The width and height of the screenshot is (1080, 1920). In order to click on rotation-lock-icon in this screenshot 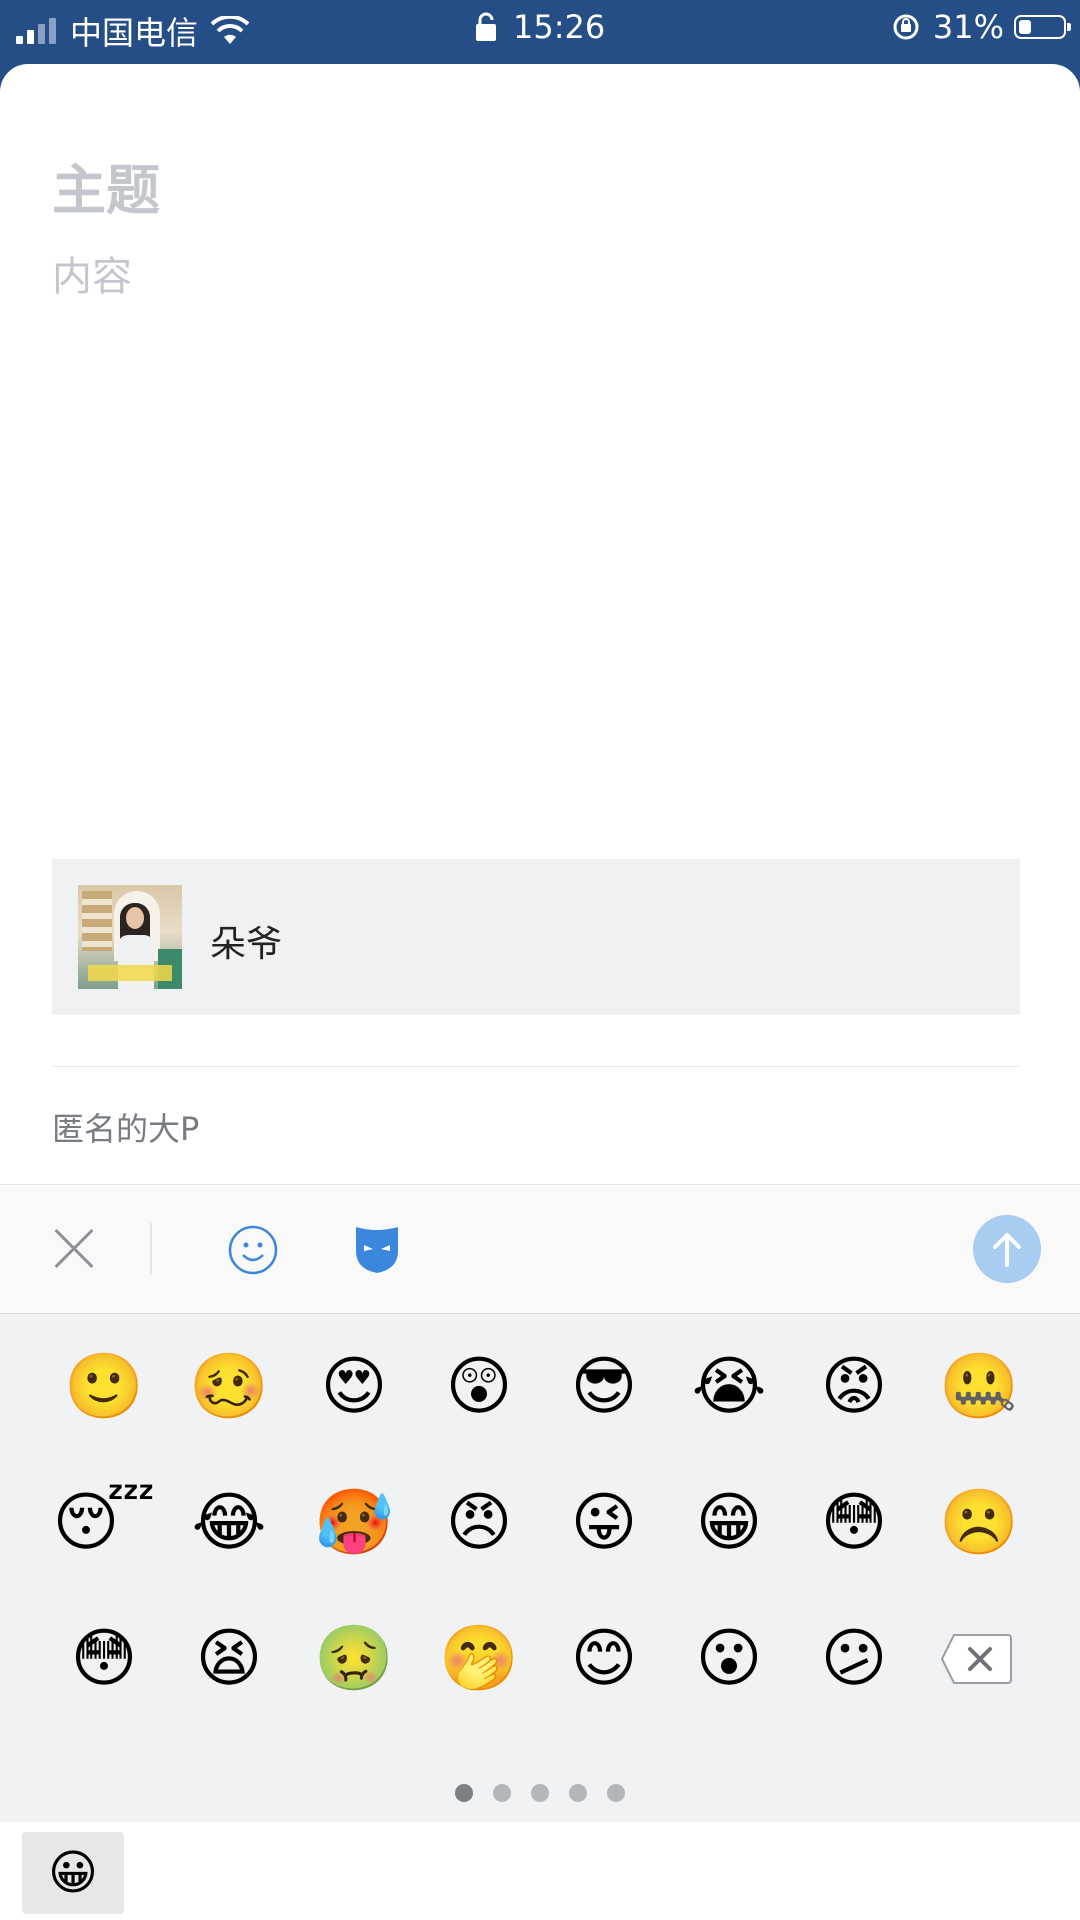, I will do `click(906, 27)`.